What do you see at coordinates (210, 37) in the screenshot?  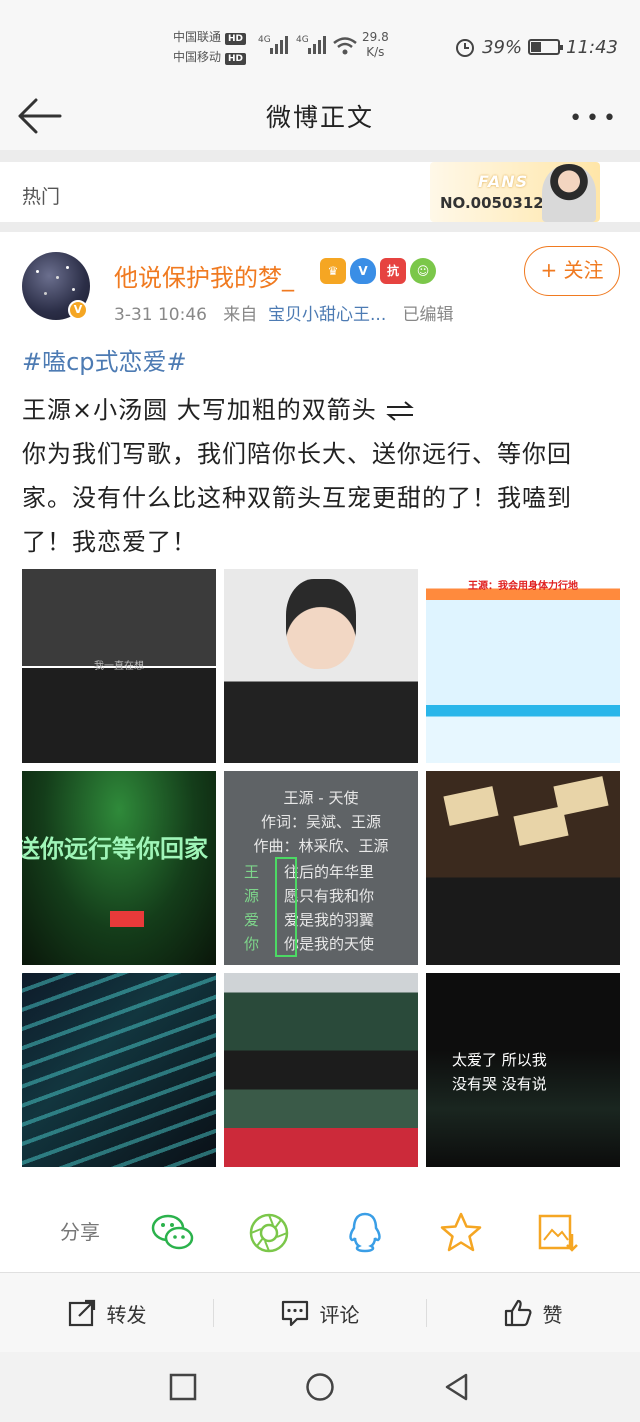 I see `carrier-1: 中国联通 HD` at bounding box center [210, 37].